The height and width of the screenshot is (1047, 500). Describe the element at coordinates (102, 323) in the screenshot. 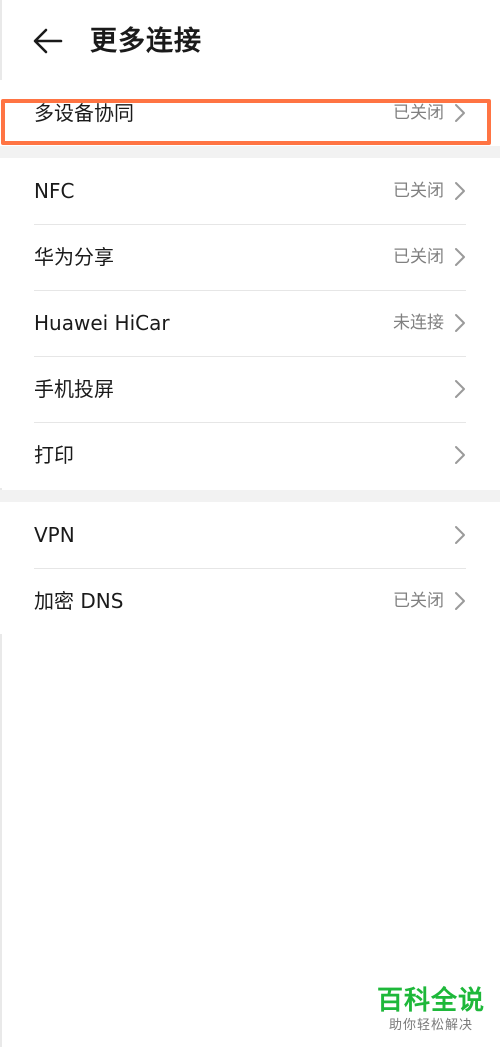

I see `setting-label: Huawei HiCar` at that location.